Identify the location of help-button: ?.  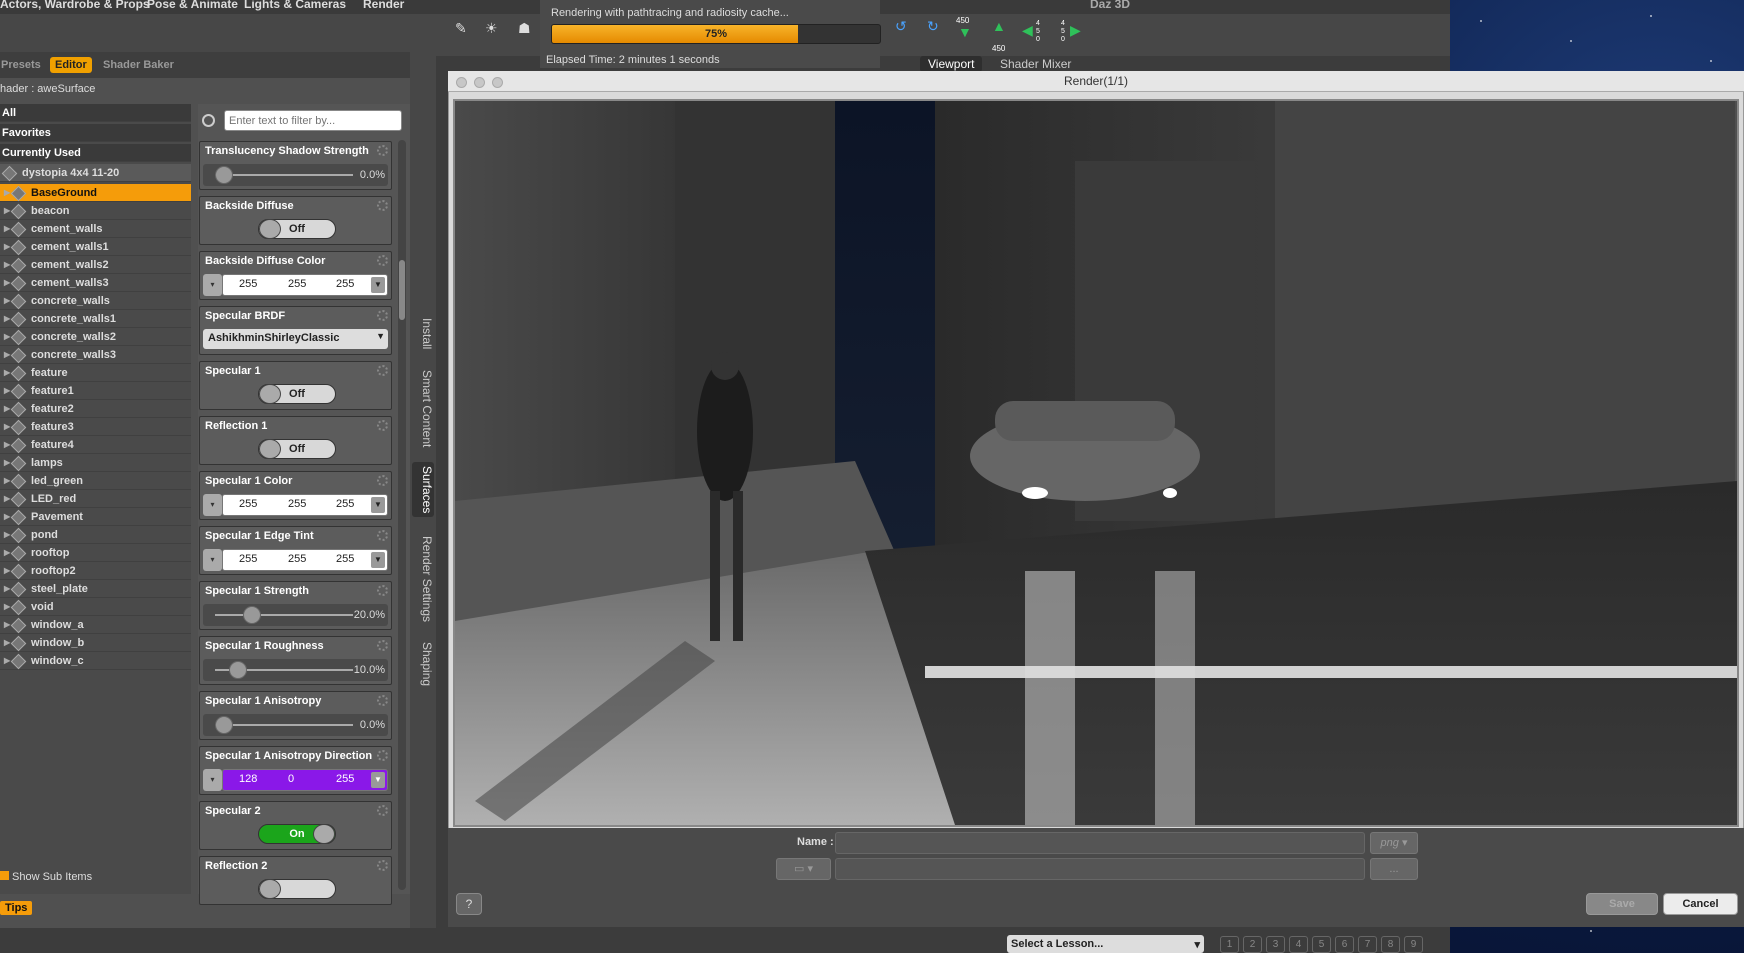
(469, 904).